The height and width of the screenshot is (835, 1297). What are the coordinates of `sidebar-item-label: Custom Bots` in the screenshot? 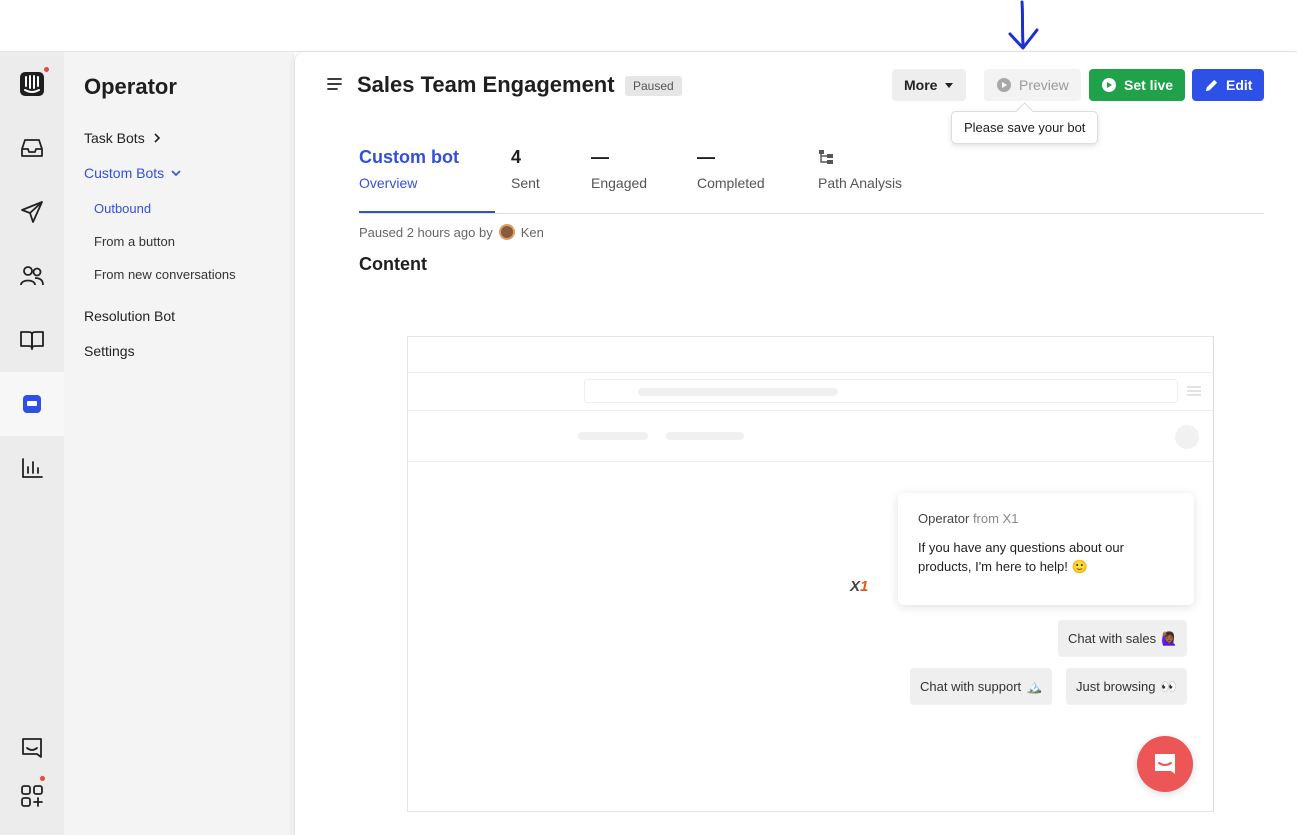 It's located at (124, 173).